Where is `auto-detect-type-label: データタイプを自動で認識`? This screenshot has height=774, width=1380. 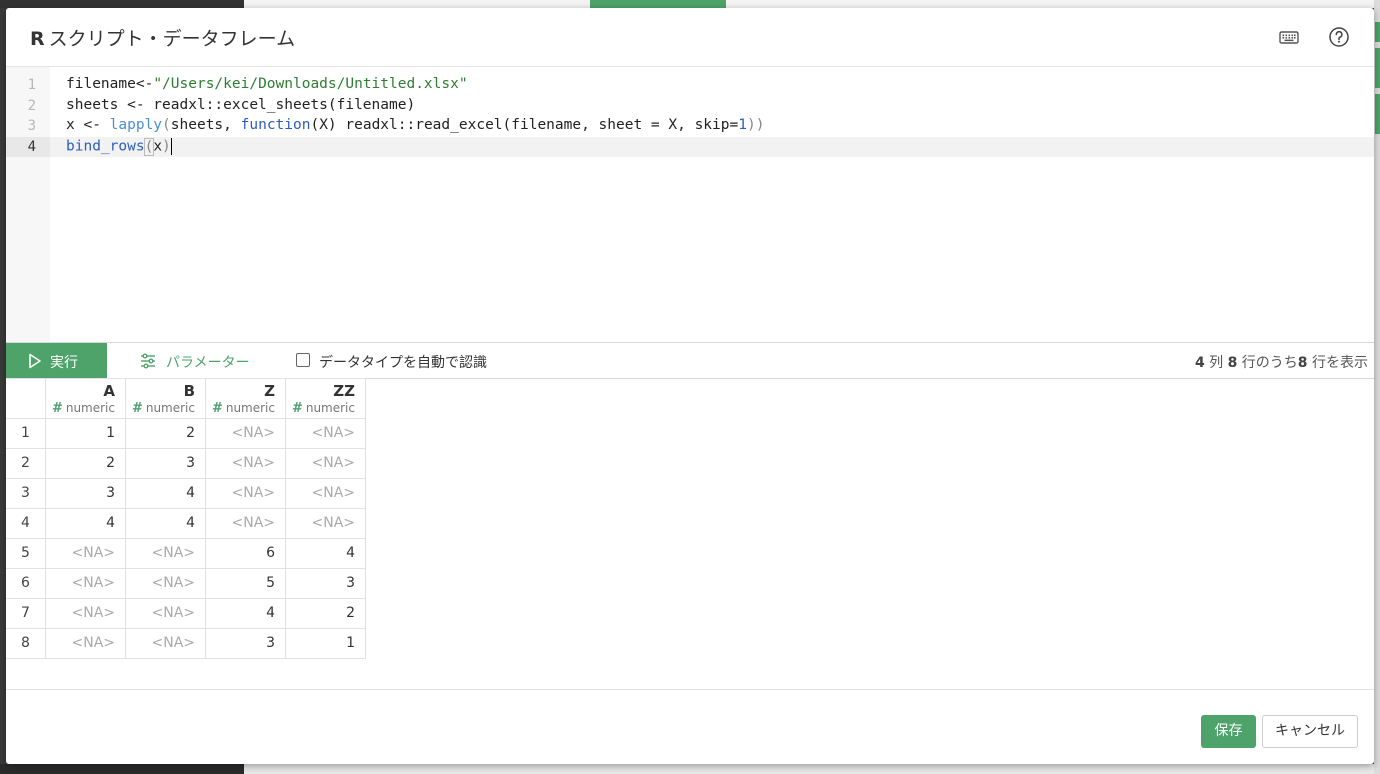
auto-detect-type-label: データタイプを自動で認識 is located at coordinates (403, 362).